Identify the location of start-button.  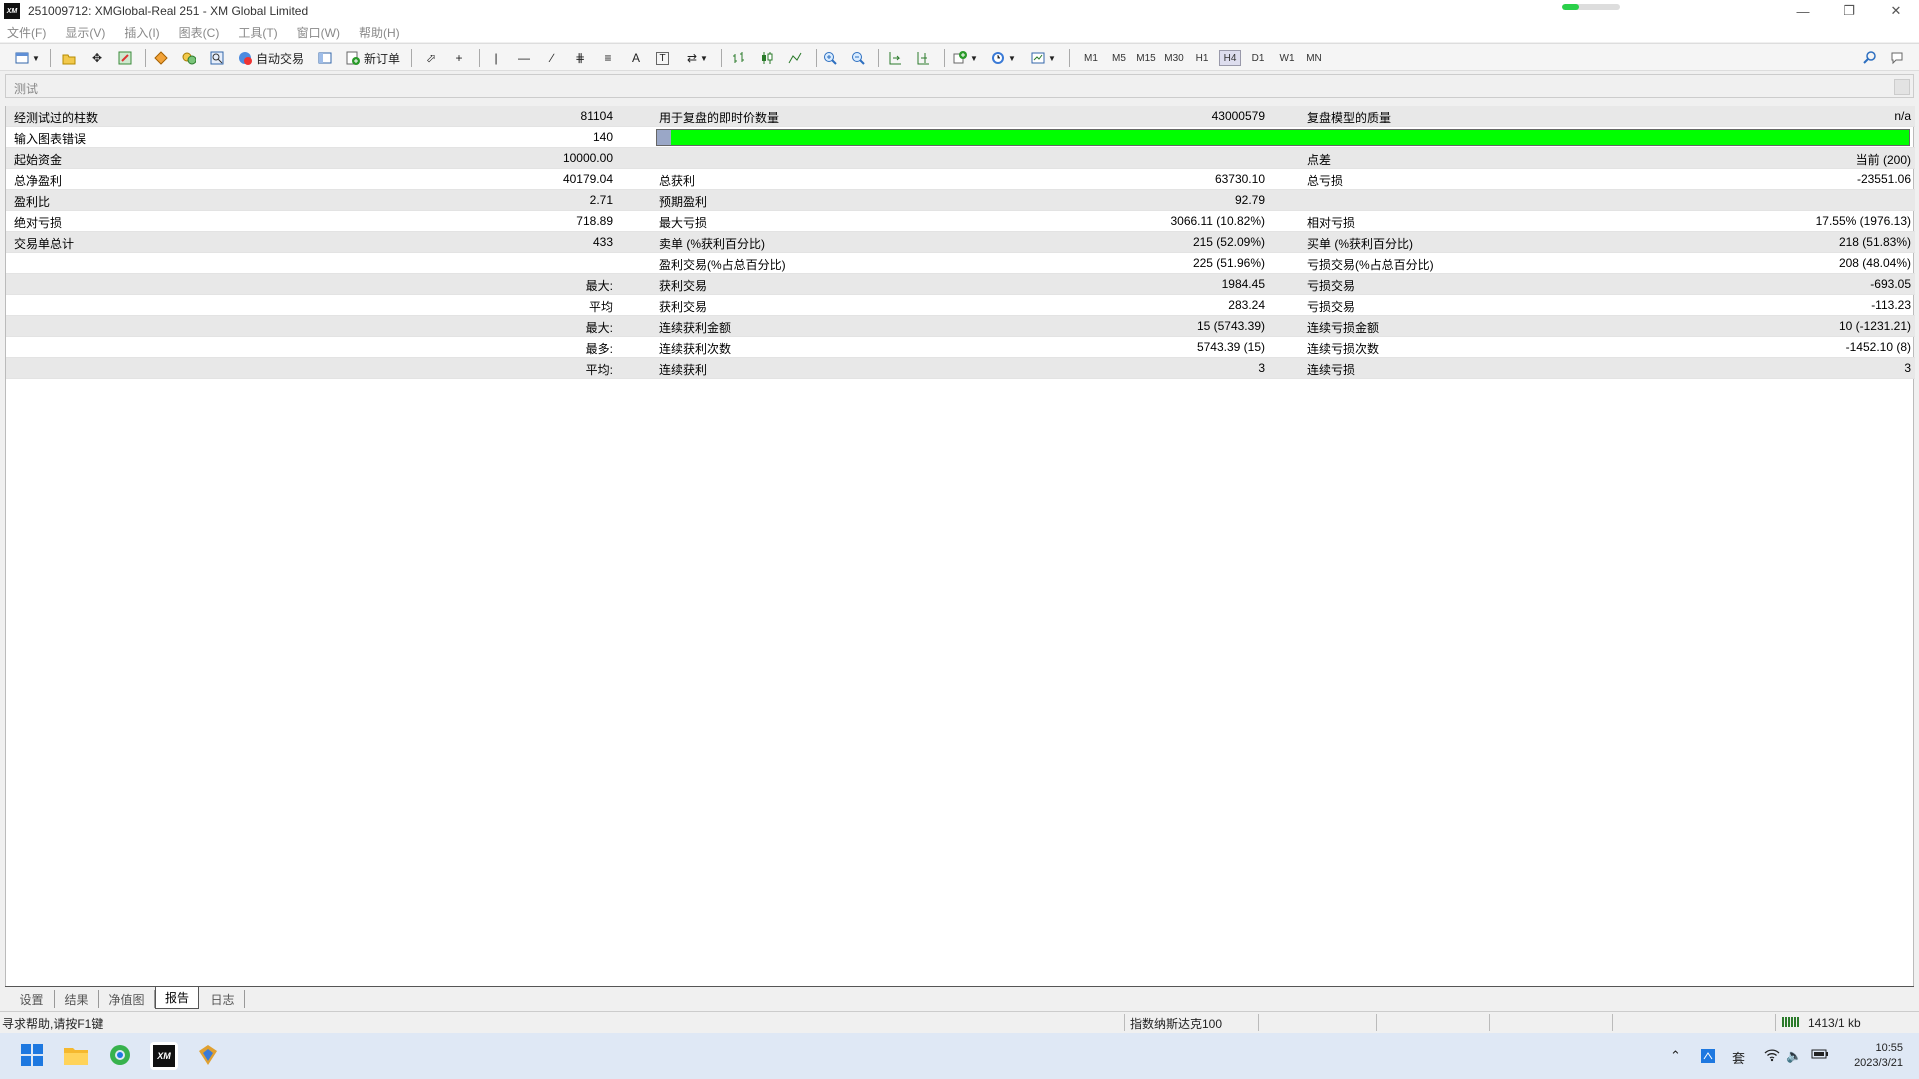
(32, 1056).